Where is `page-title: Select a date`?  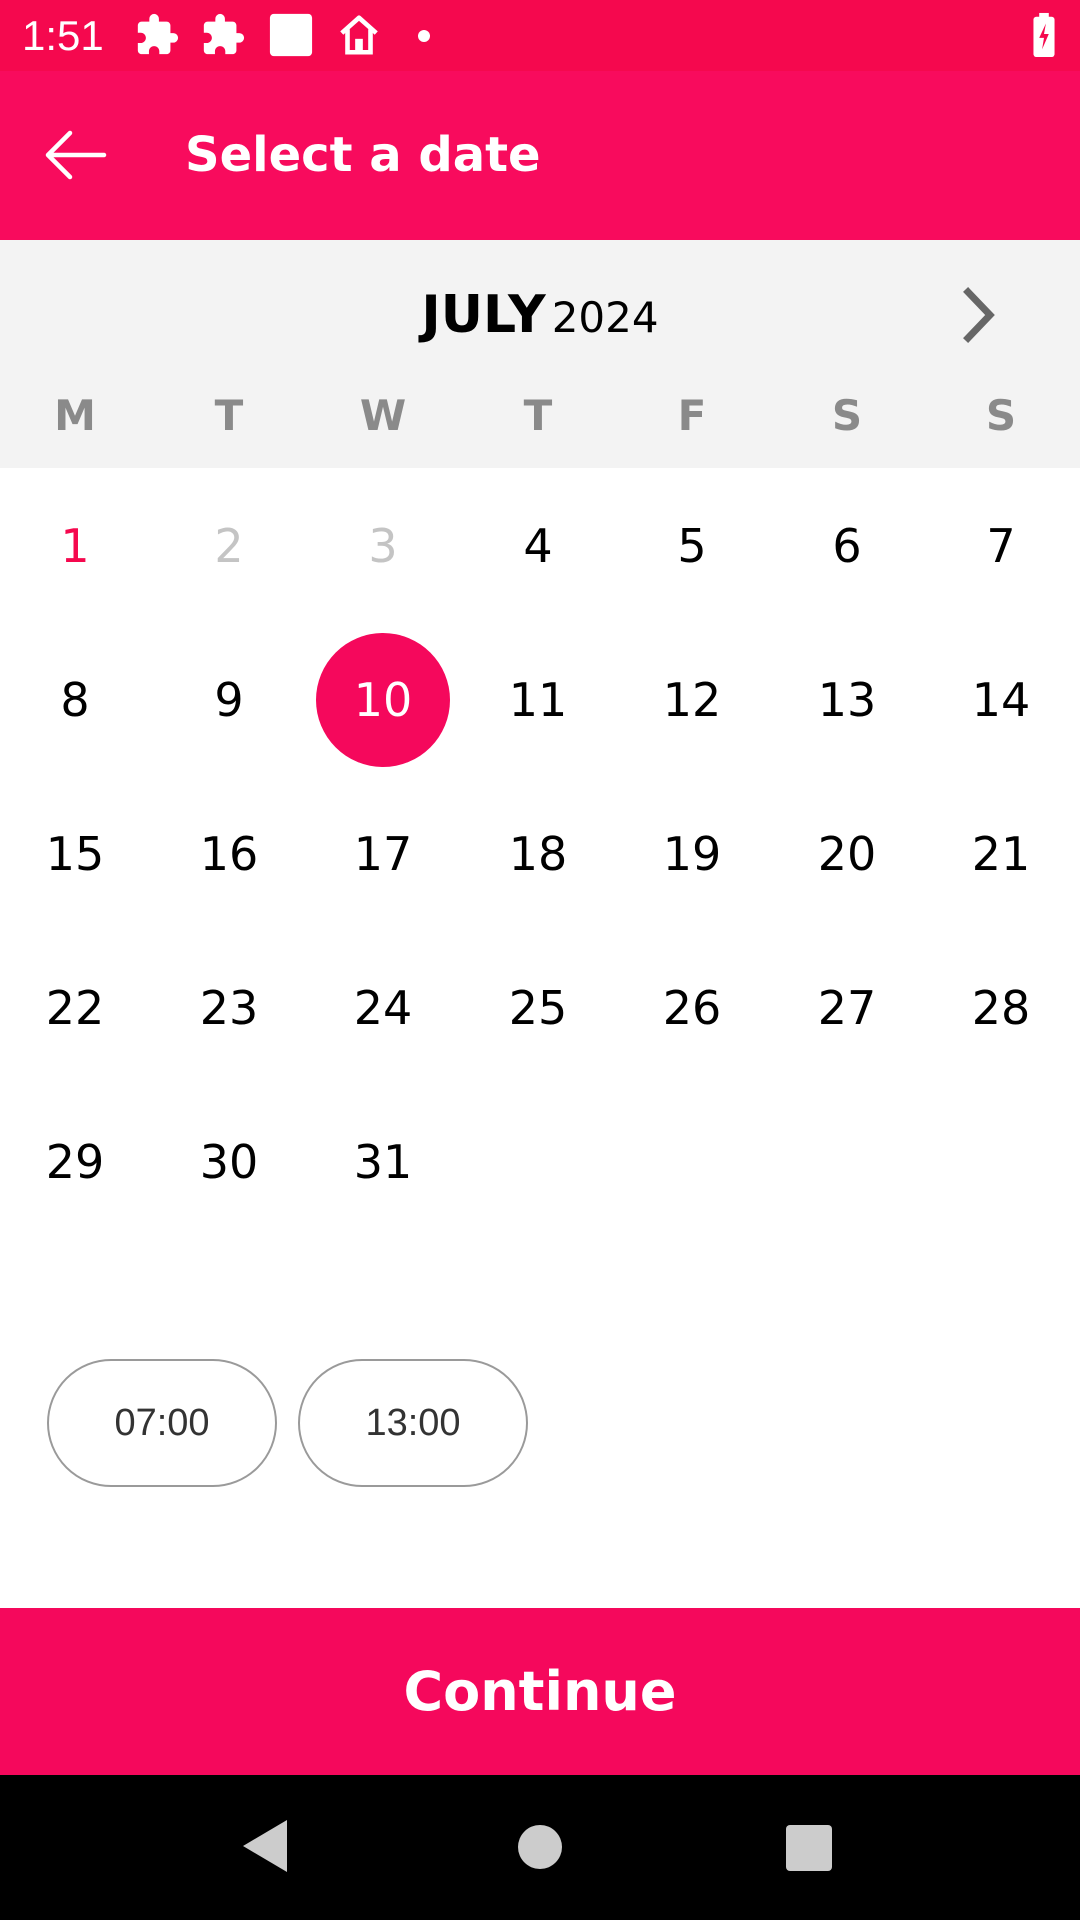
page-title: Select a date is located at coordinates (363, 155).